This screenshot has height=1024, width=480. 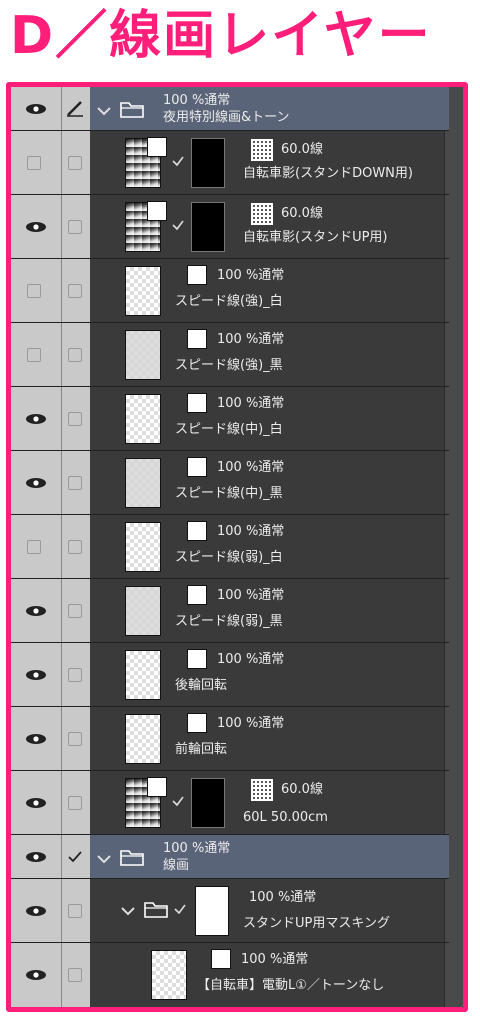 What do you see at coordinates (176, 865) in the screenshot?
I see `layer-name: 線画` at bounding box center [176, 865].